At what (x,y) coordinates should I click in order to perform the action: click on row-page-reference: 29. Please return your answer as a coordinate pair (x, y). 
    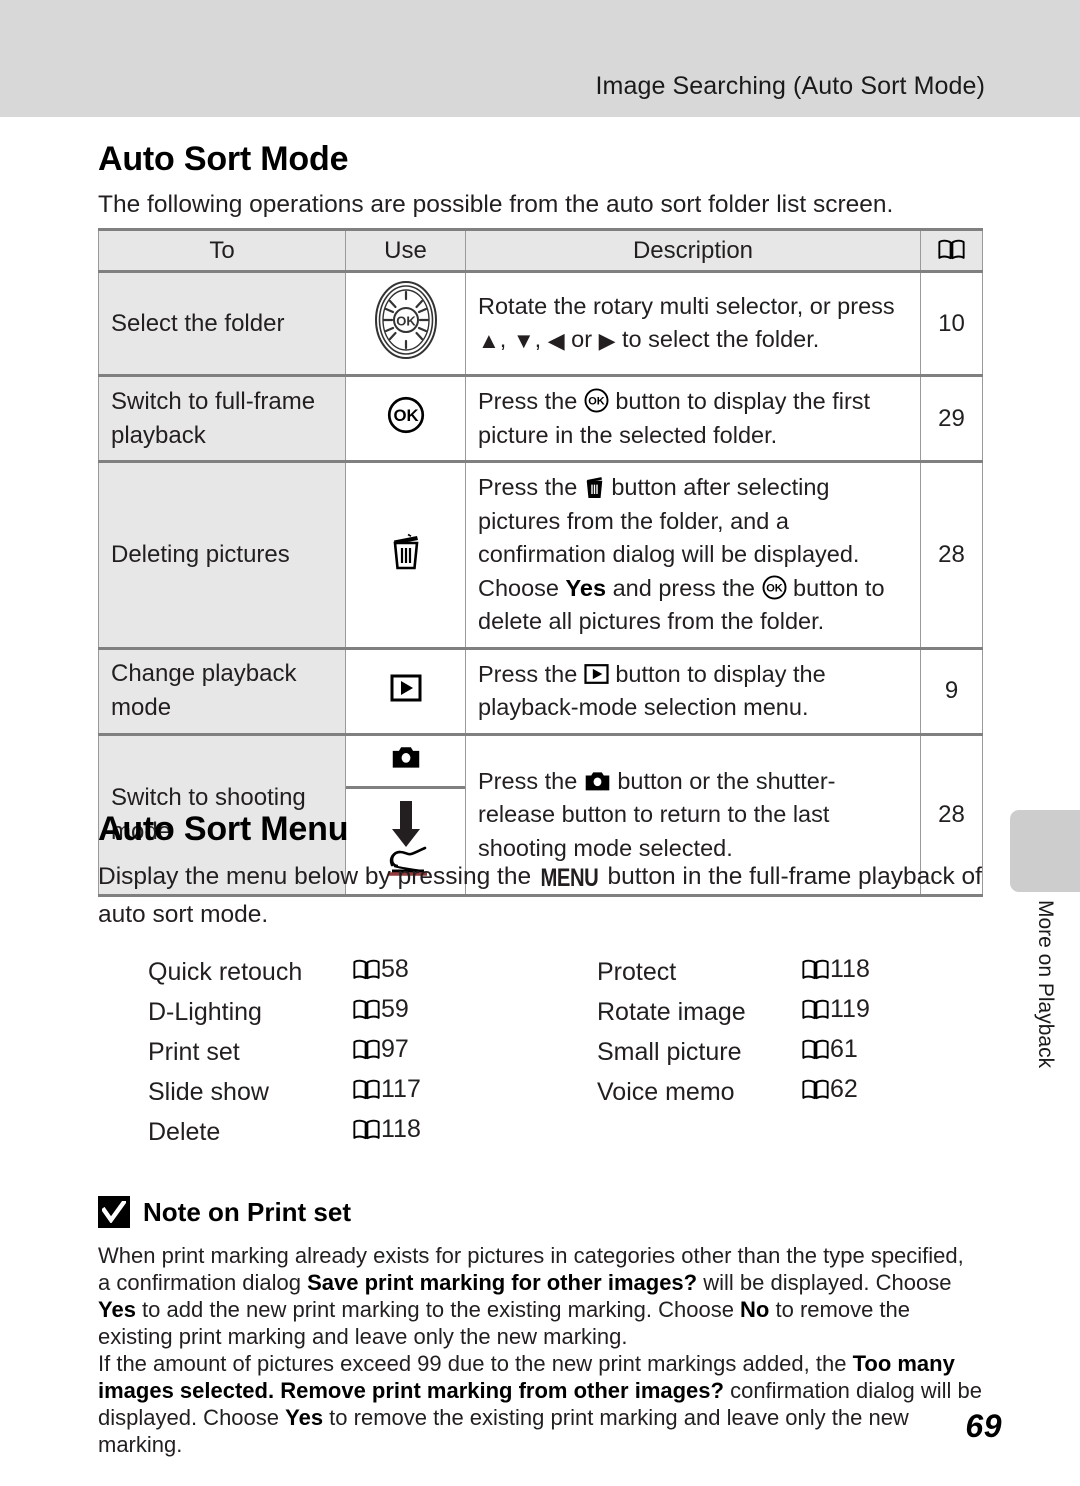
    Looking at the image, I should click on (951, 418).